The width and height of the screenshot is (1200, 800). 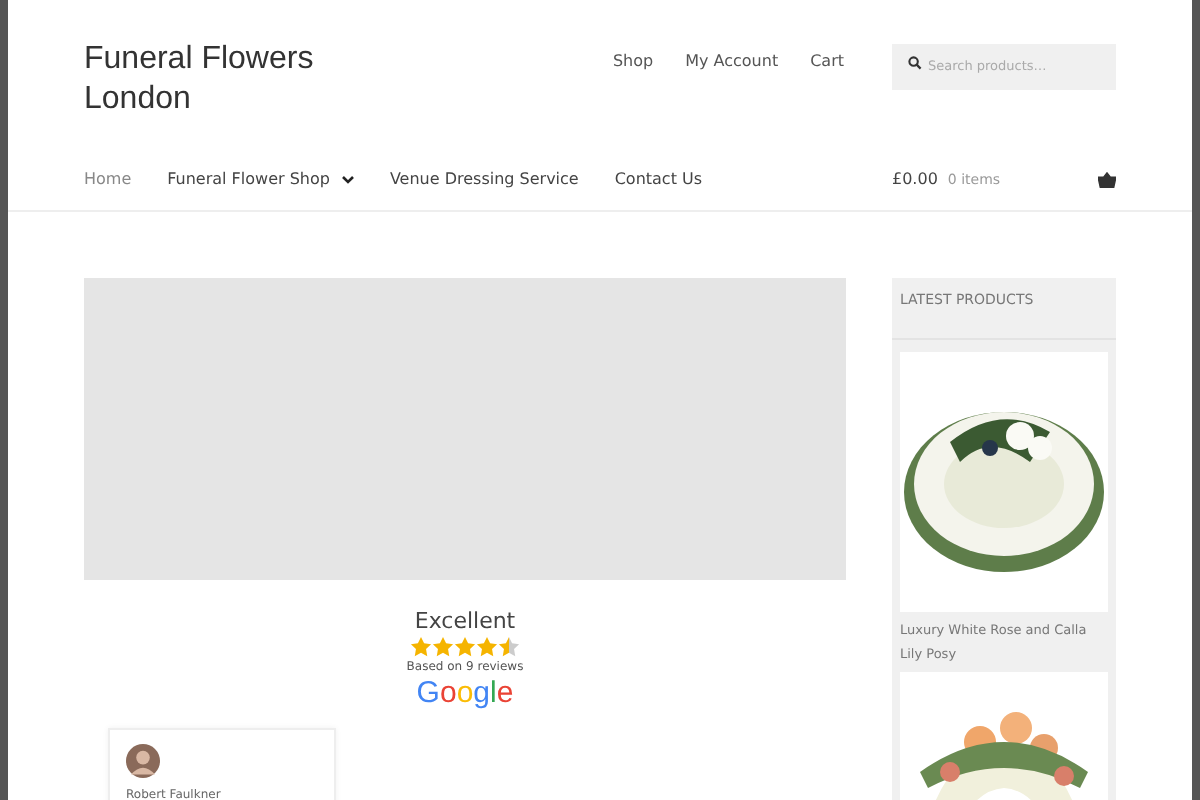 I want to click on nav-item: Funeral Flower Shop, so click(x=260, y=179).